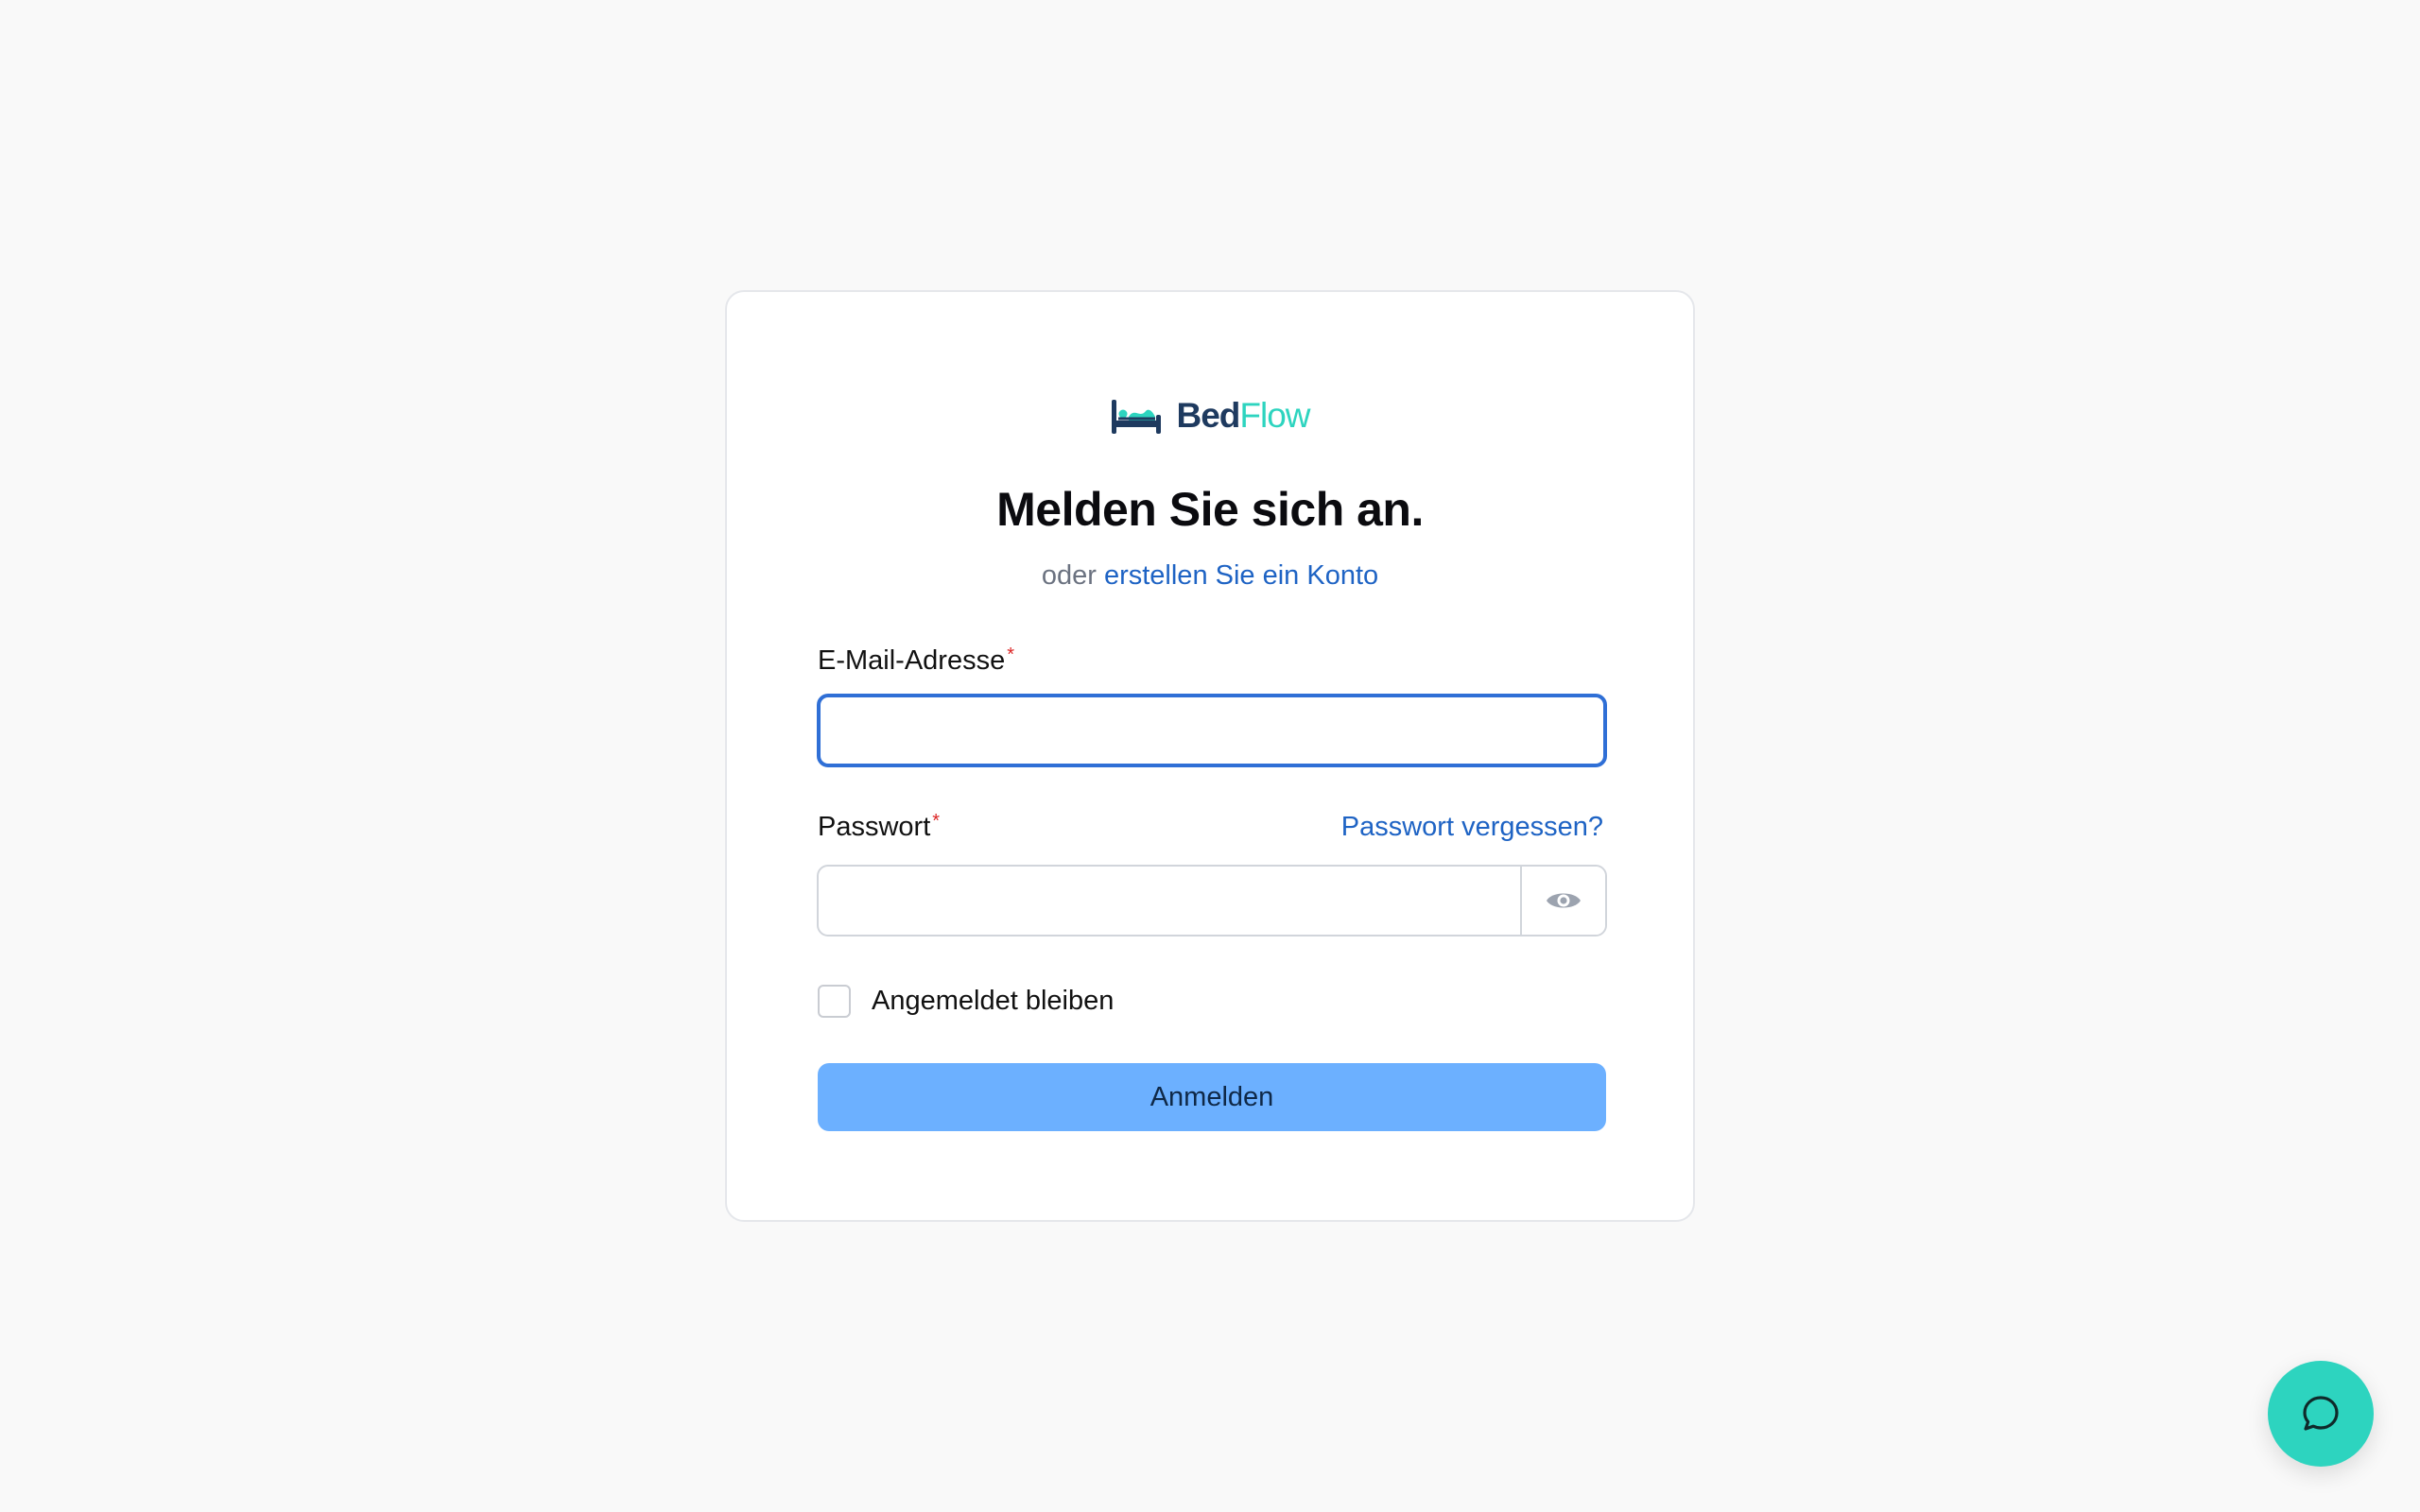 This screenshot has height=1512, width=2420. Describe the element at coordinates (1241, 575) in the screenshot. I see `create-account-link: erstellen Sie ein Konto` at that location.